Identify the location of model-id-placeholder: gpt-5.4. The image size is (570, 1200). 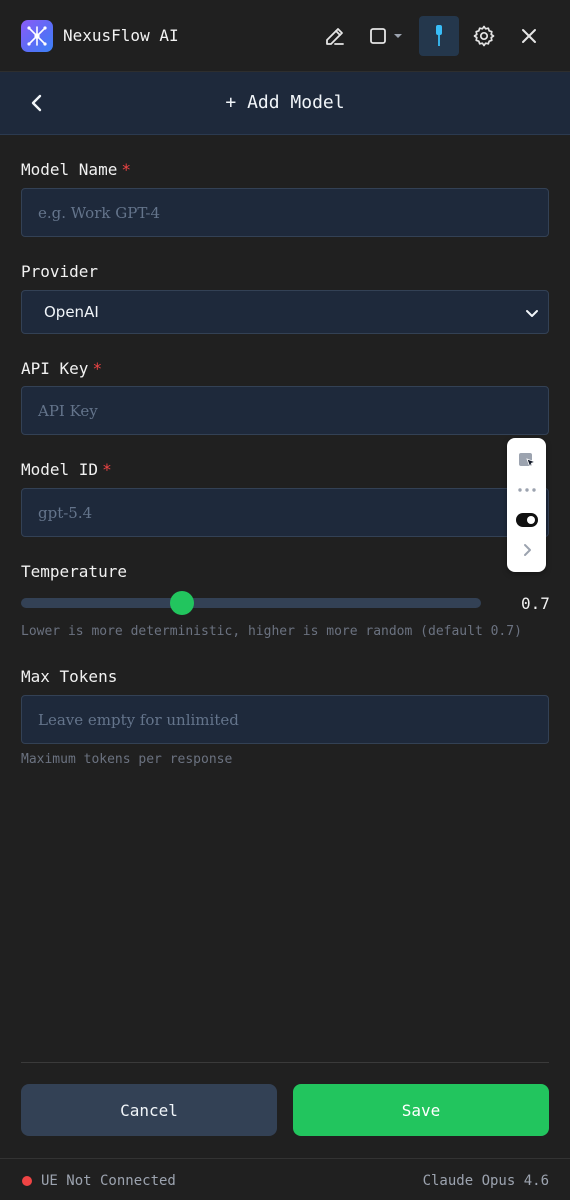
(65, 512).